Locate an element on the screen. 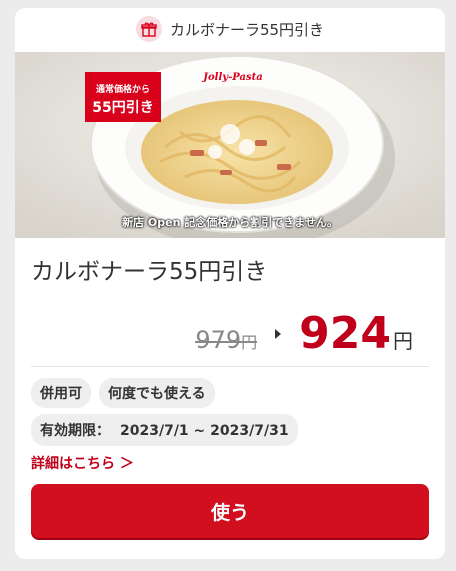 The height and width of the screenshot is (571, 456). new-price-value: 924 is located at coordinates (345, 333).